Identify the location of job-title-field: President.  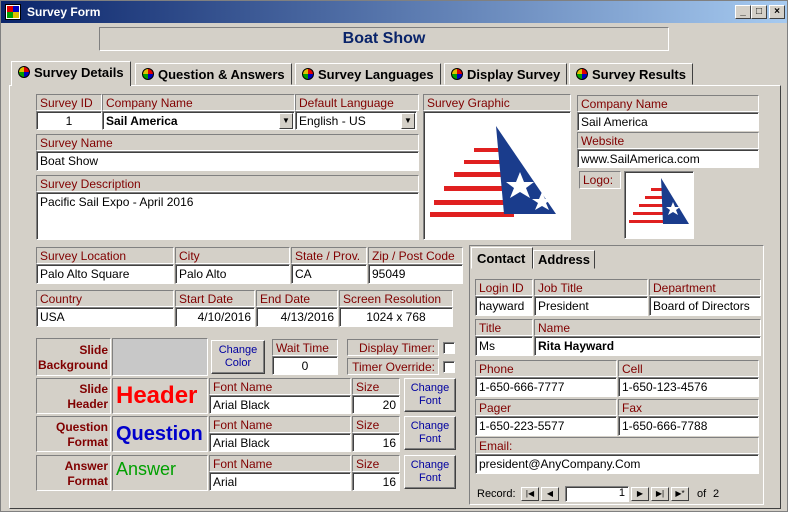
(591, 306).